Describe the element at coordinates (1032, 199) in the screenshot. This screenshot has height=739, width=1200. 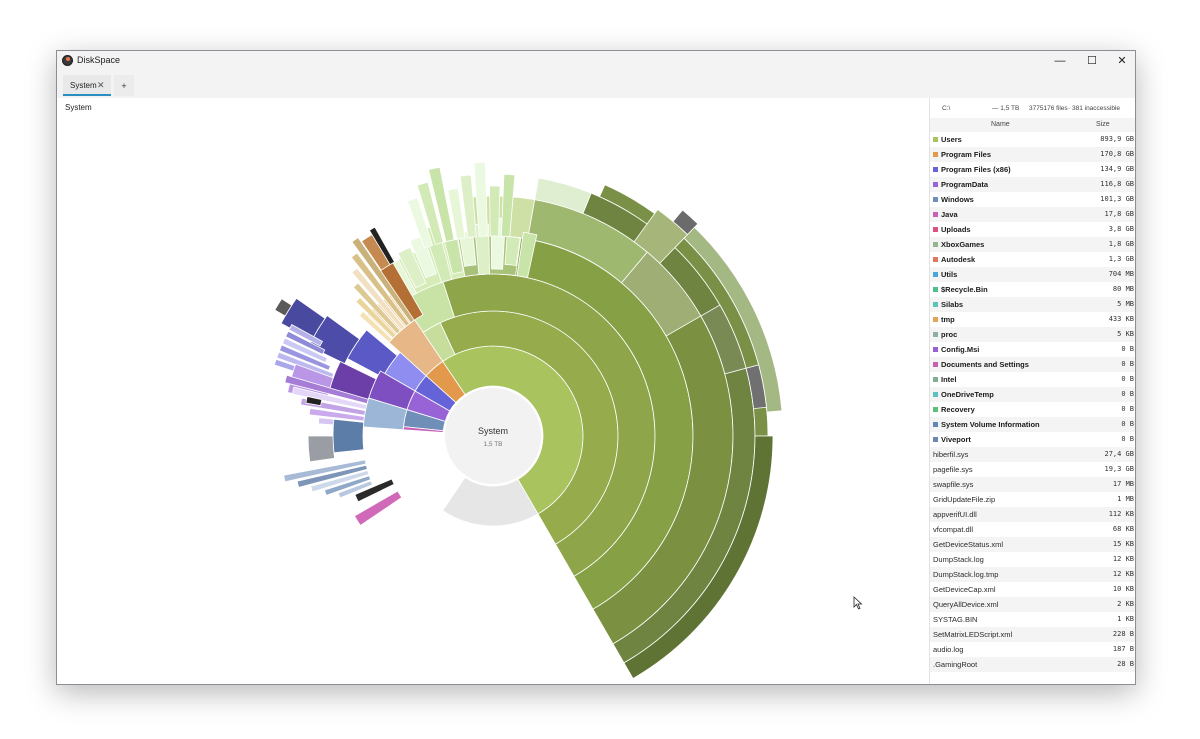
I see `folder-row: Windows 101,3 GB` at that location.